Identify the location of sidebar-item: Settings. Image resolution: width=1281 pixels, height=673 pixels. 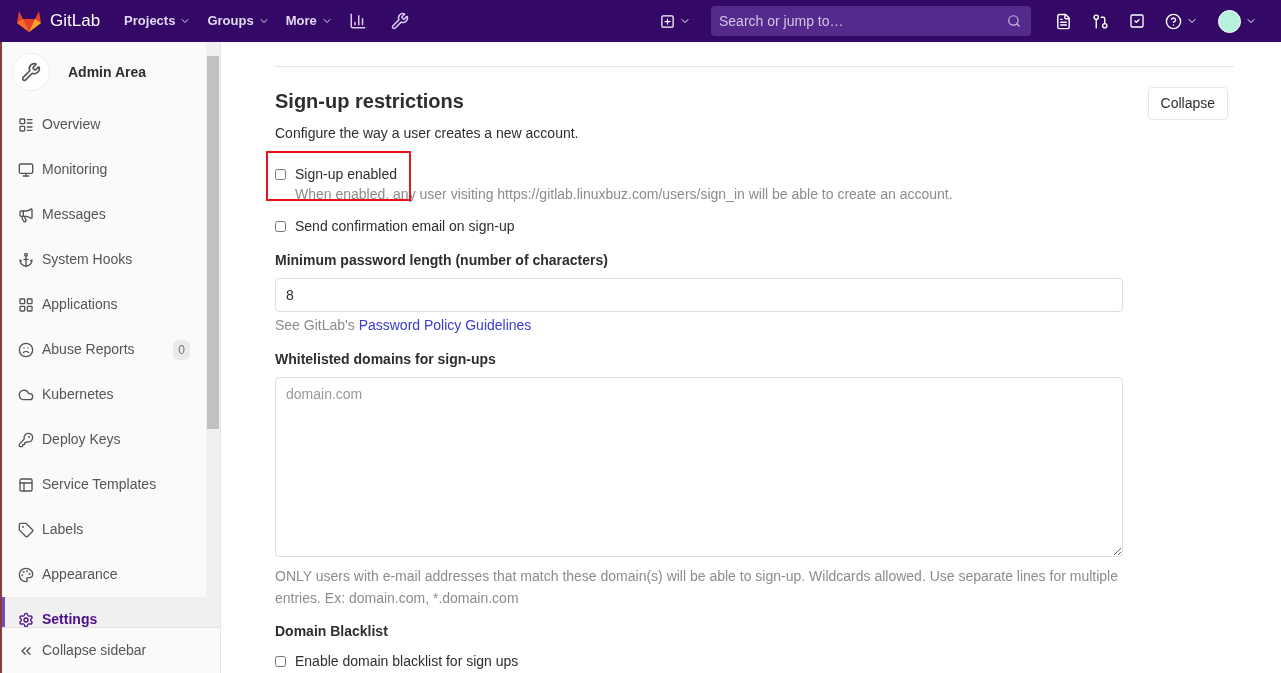
(104, 612).